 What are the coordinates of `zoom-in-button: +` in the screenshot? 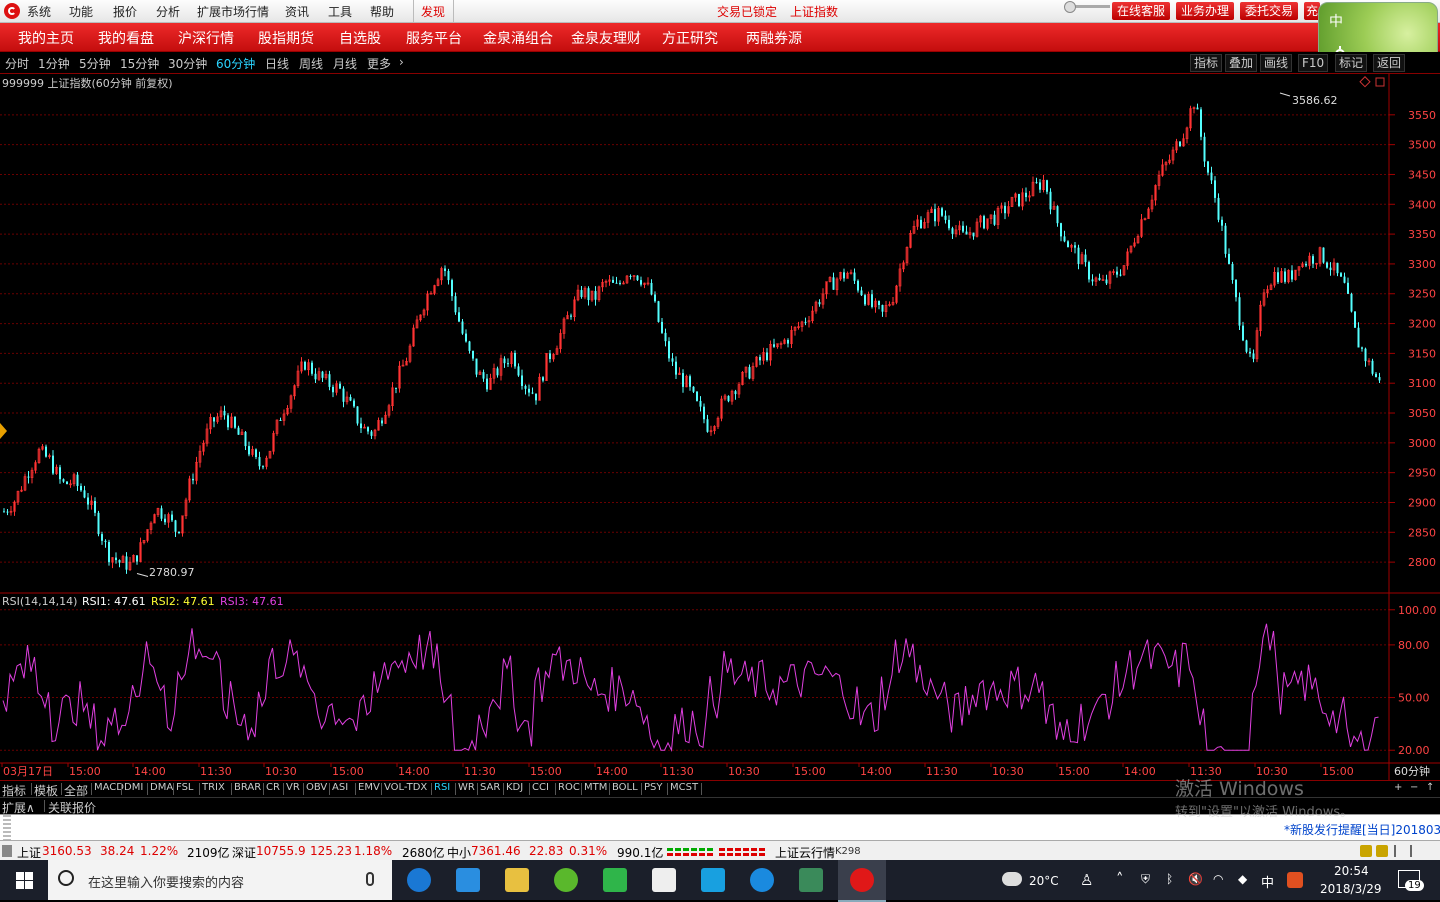 It's located at (1398, 787).